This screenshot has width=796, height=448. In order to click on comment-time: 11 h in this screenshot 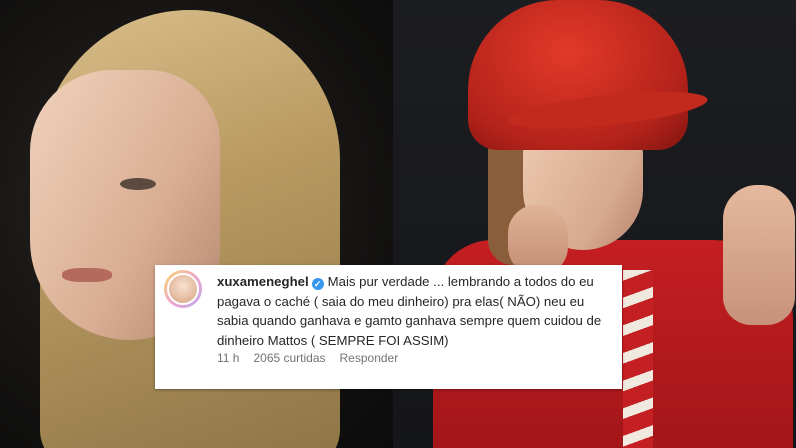, I will do `click(228, 358)`.